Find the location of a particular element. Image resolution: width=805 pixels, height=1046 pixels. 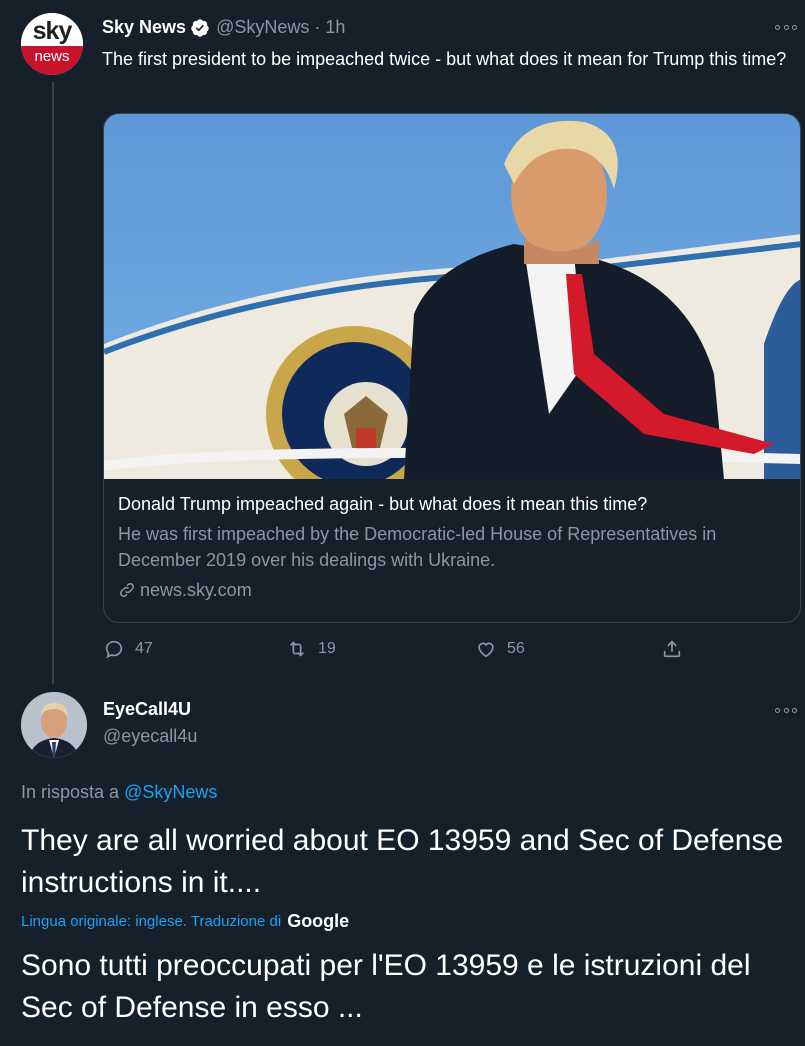

tweet-actions: 47 19 56 is located at coordinates (403, 651).